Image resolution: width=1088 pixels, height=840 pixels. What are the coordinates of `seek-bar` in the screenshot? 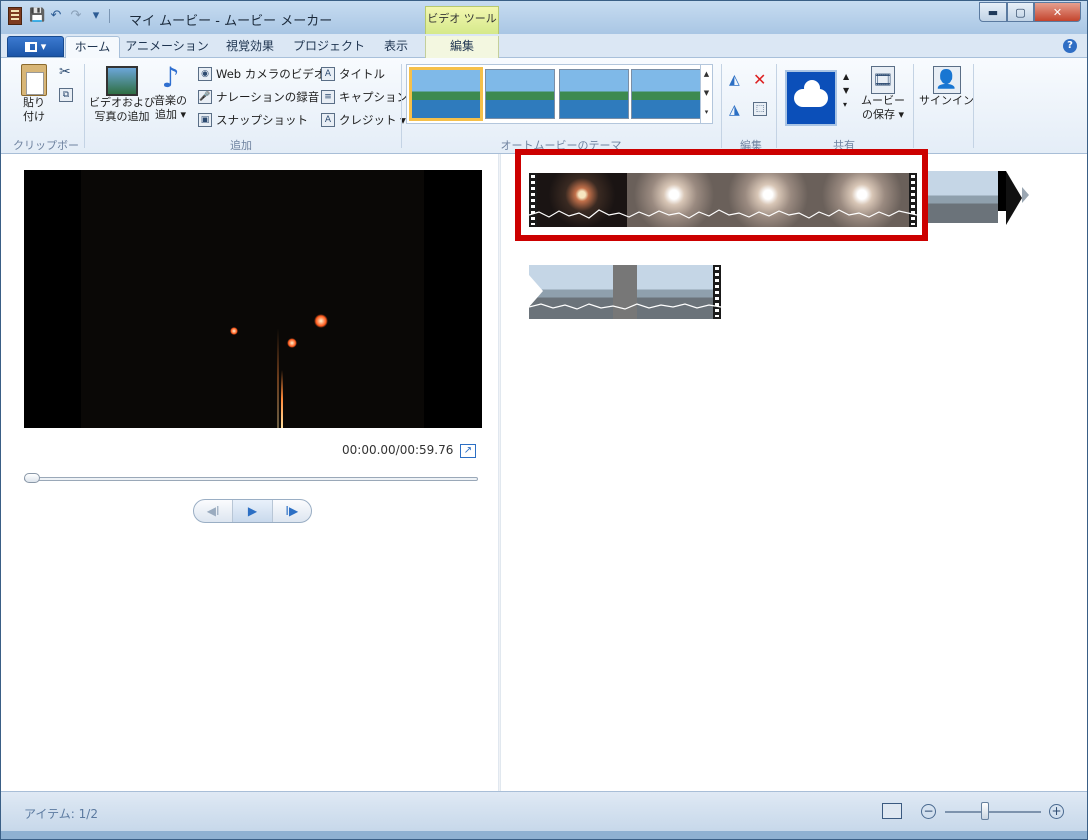 It's located at (251, 478).